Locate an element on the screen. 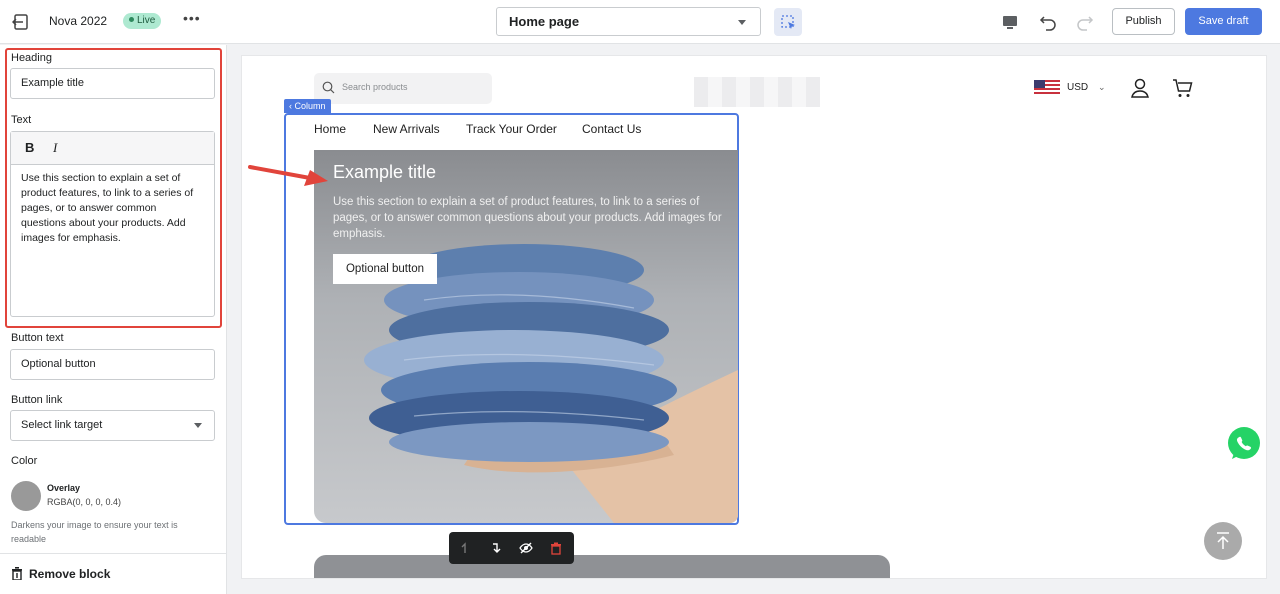 The height and width of the screenshot is (594, 1280). text-label: Text is located at coordinates (21, 120).